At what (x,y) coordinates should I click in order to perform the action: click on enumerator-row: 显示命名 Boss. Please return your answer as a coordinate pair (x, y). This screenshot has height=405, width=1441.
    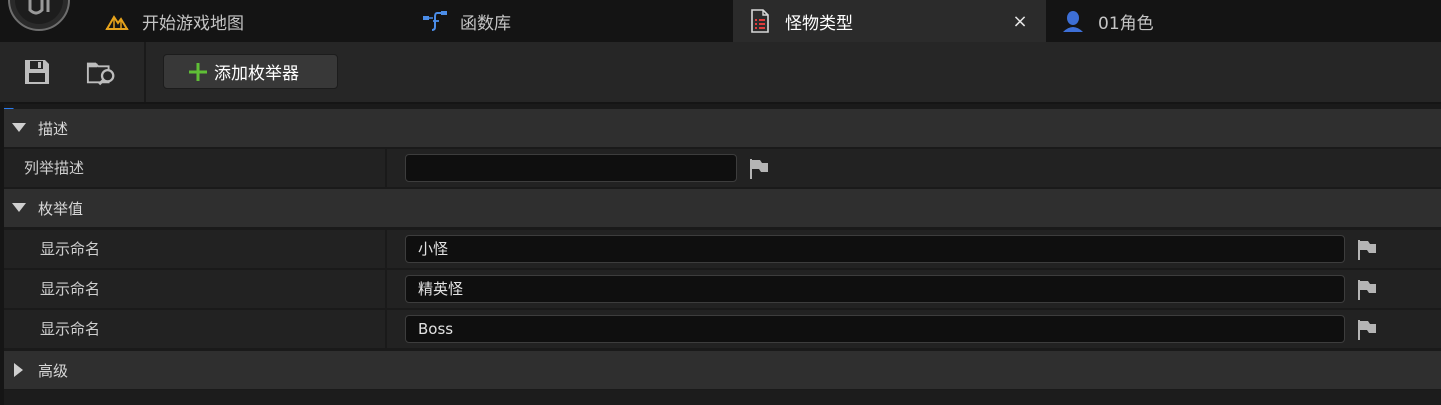
    Looking at the image, I should click on (722, 329).